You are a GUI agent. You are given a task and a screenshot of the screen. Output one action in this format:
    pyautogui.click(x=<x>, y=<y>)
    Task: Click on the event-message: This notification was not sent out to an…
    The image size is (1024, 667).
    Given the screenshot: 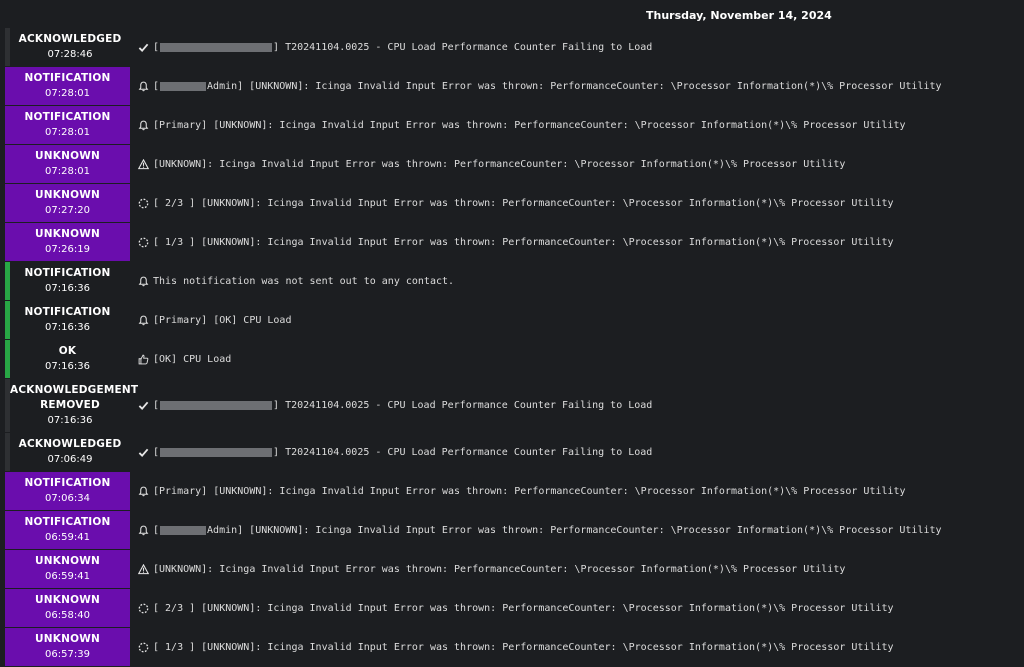 What is the action you would take?
    pyautogui.click(x=292, y=281)
    